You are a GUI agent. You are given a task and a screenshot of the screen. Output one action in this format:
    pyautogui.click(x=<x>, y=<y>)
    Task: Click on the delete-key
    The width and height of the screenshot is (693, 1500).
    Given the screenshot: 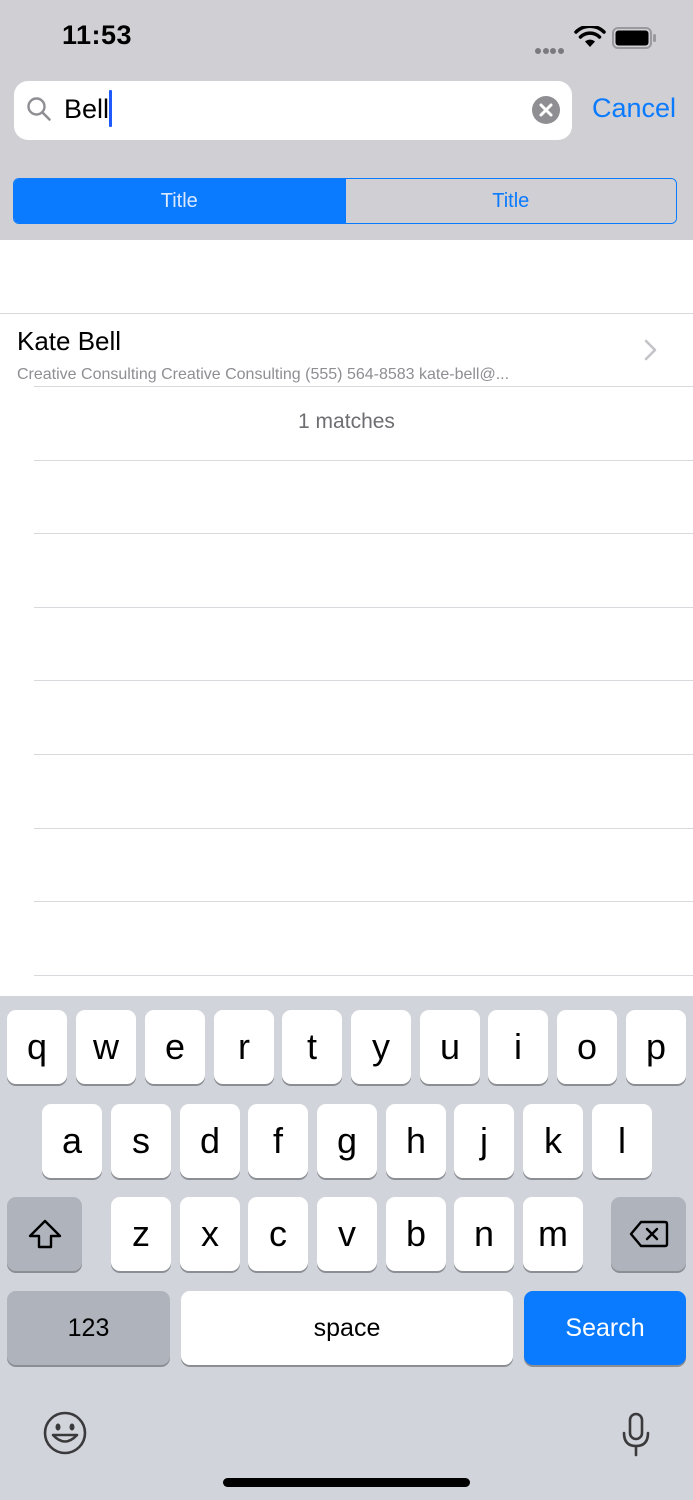 What is the action you would take?
    pyautogui.click(x=648, y=1234)
    